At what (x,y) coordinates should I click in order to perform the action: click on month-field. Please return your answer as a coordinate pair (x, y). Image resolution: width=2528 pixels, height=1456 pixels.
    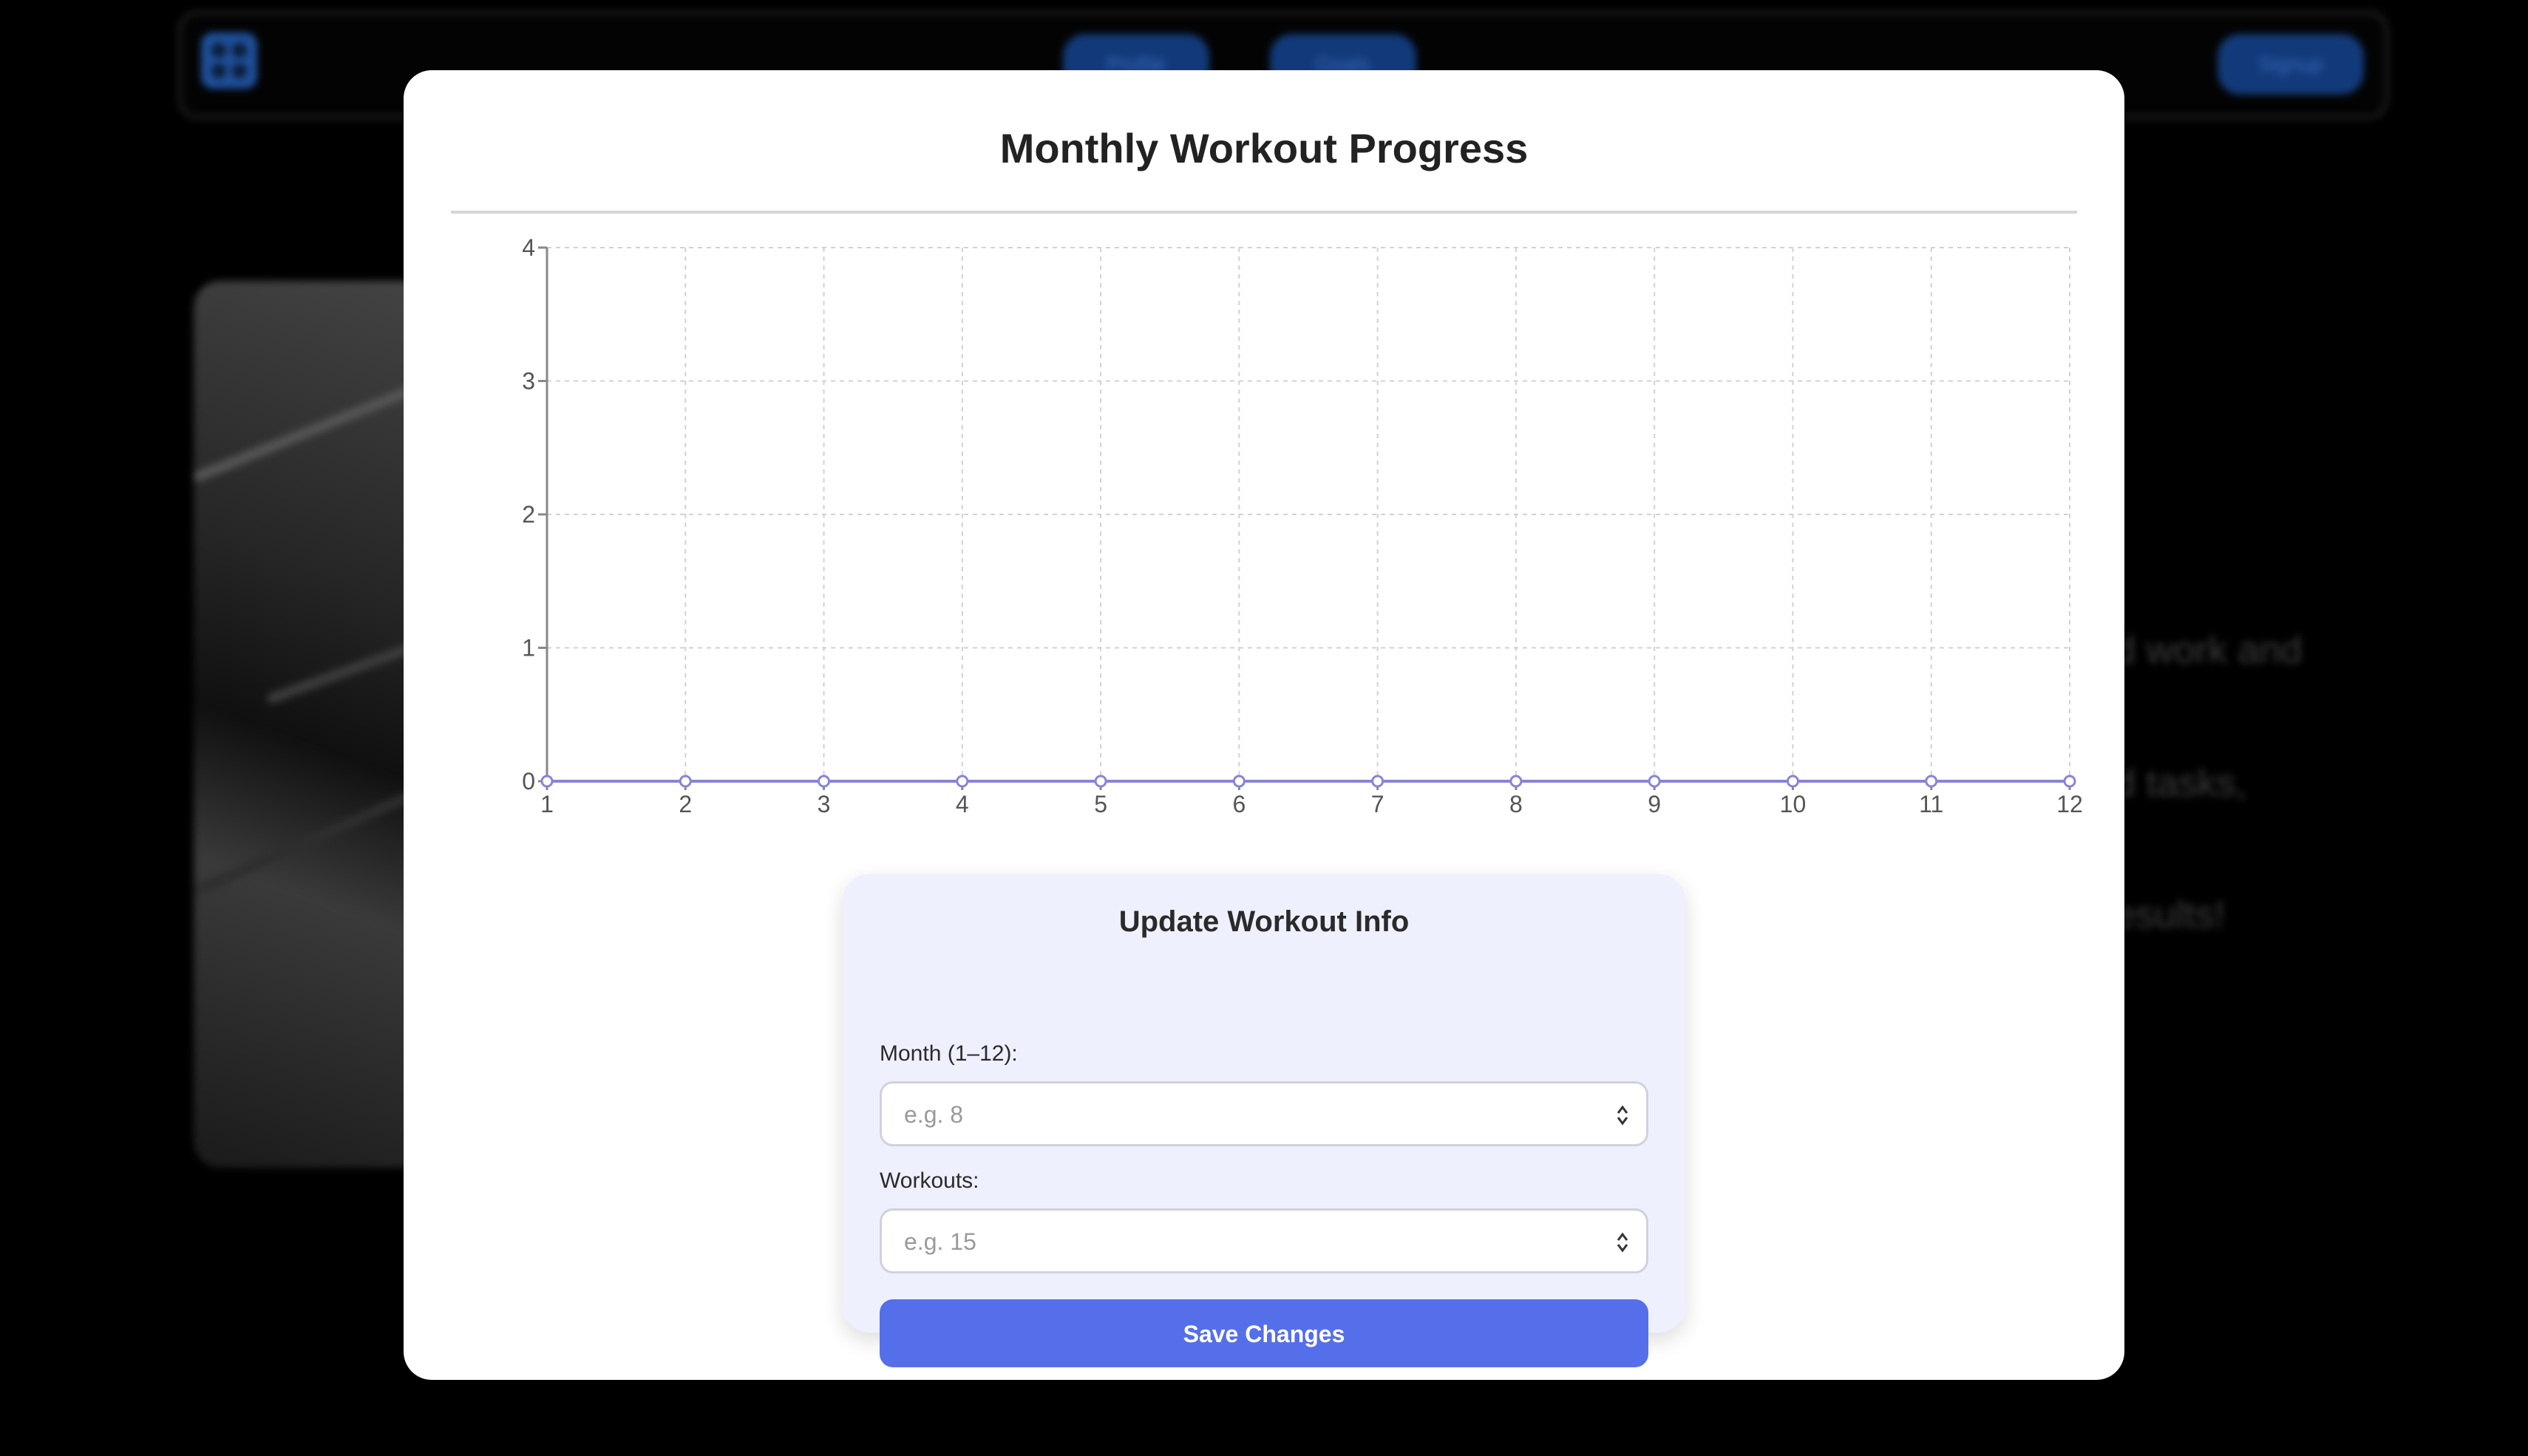
    Looking at the image, I should click on (1264, 1113).